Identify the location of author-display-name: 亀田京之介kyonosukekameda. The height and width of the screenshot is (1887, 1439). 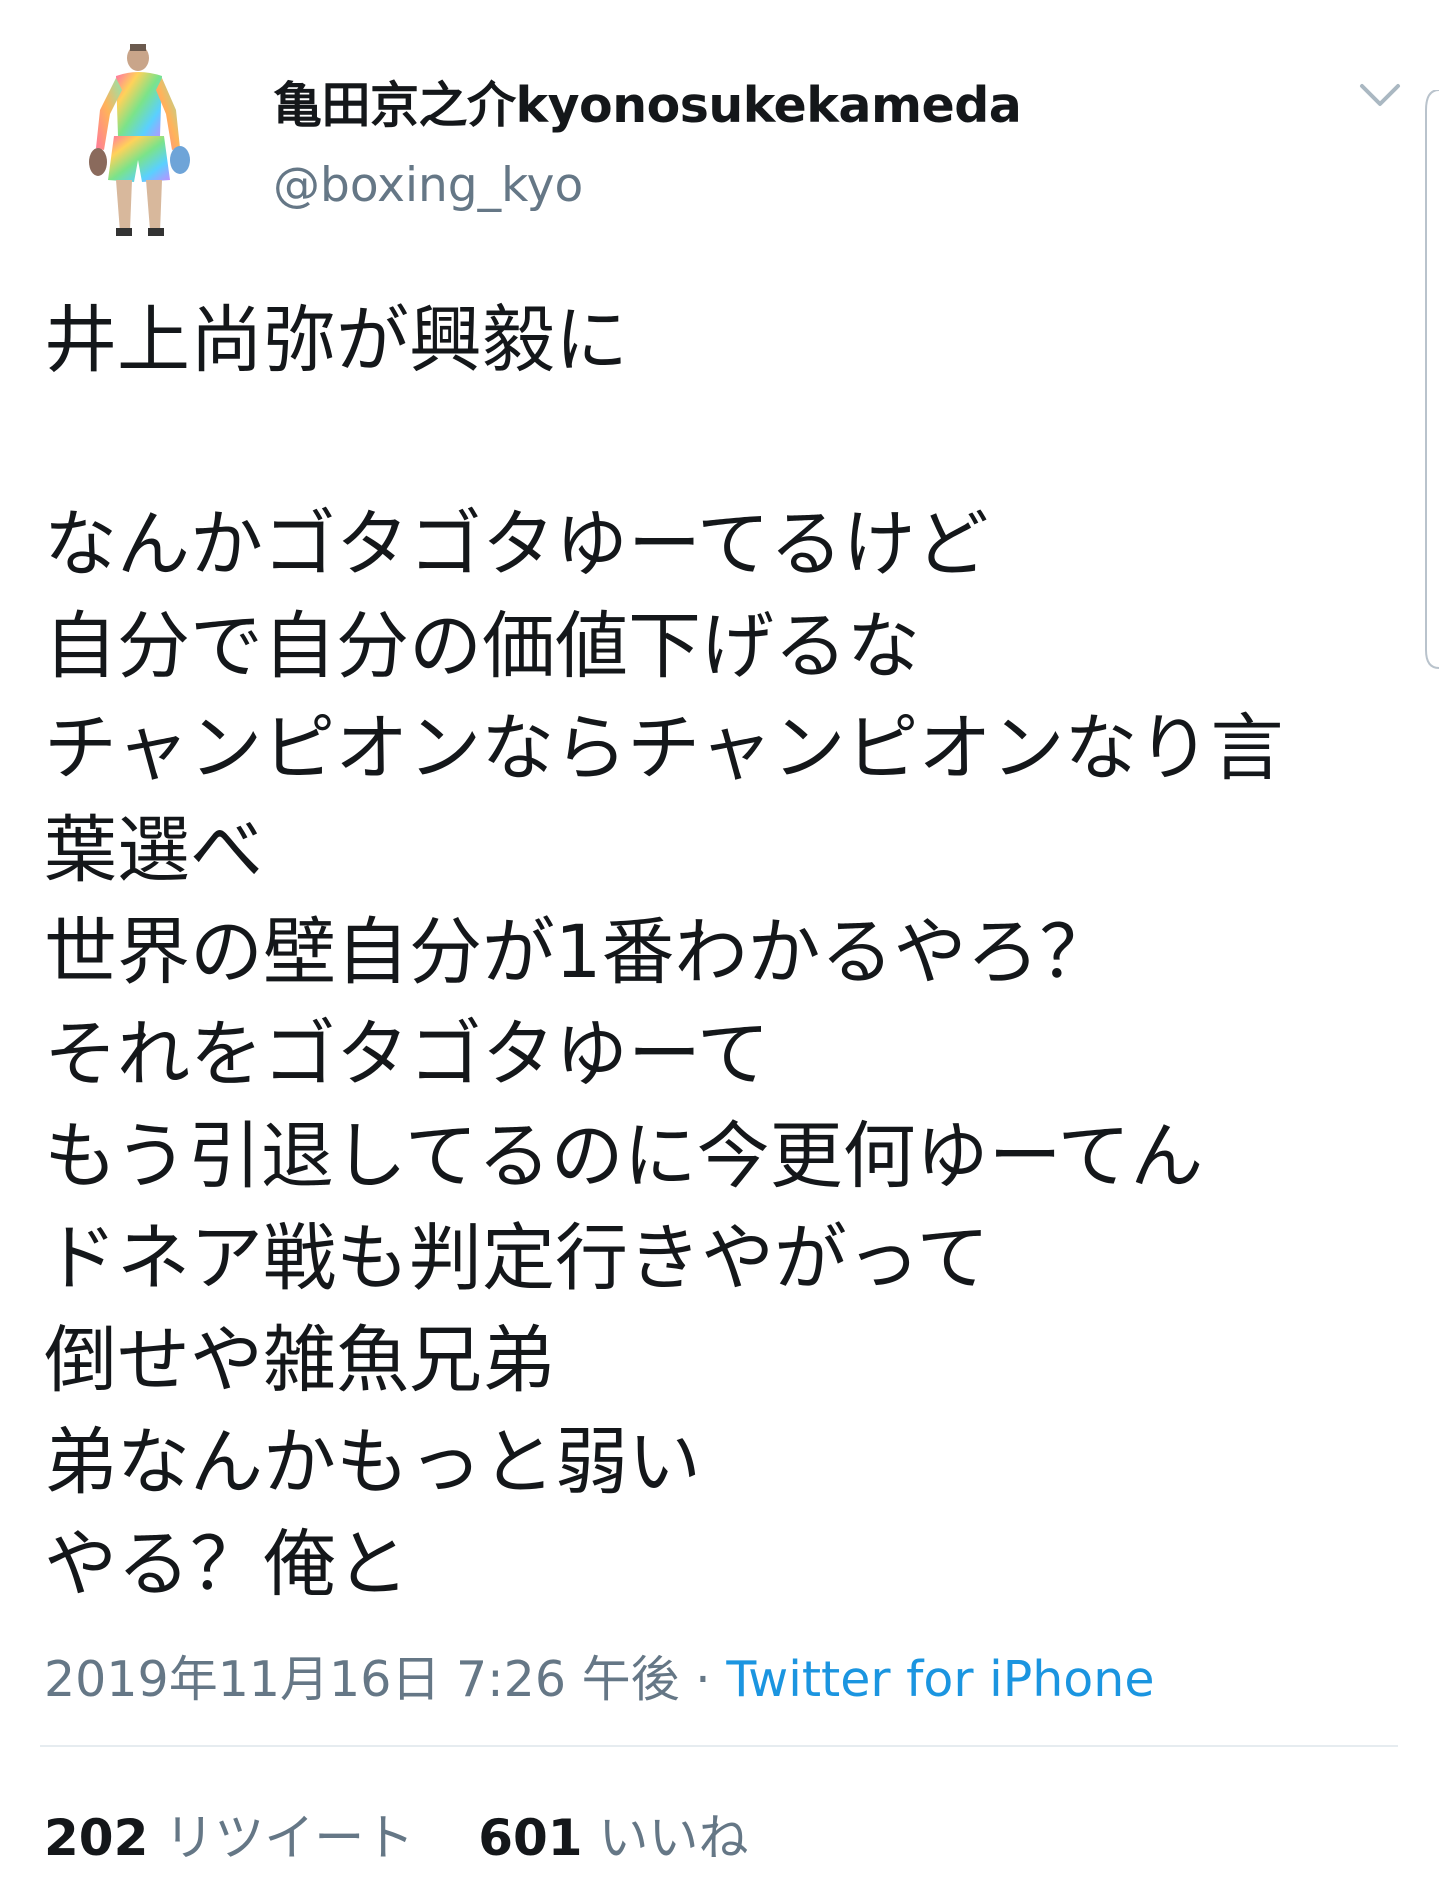
(647, 101).